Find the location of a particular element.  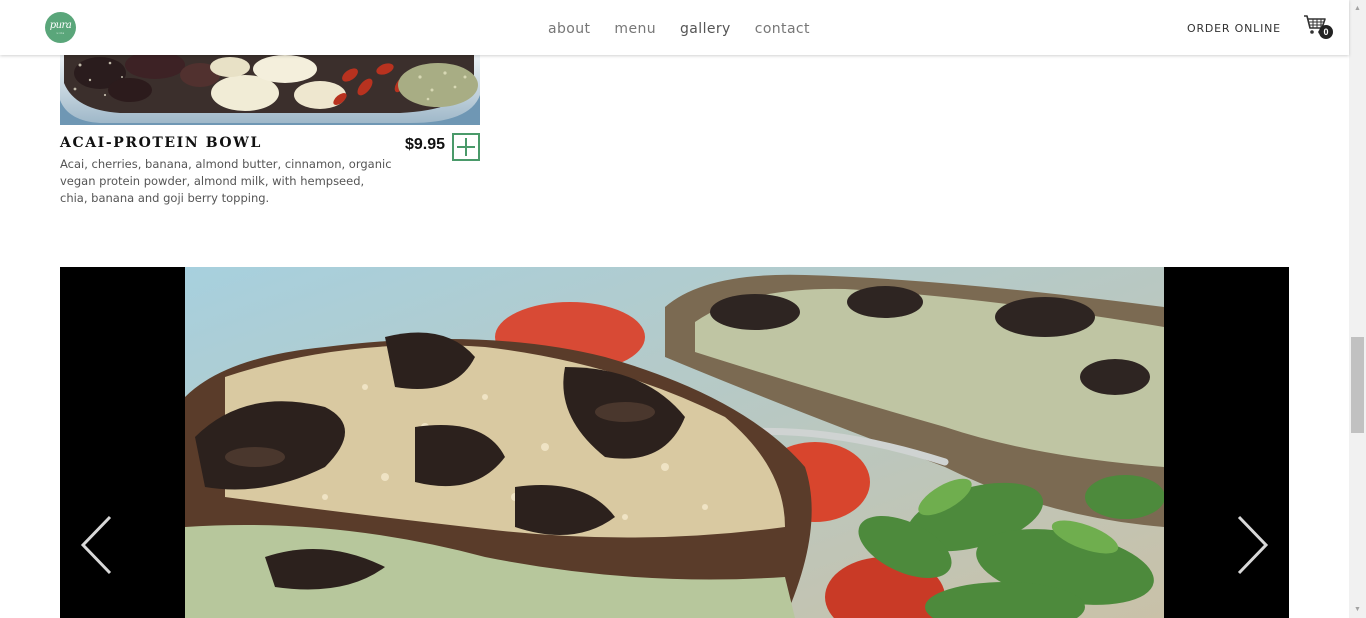

gallery-next-button is located at coordinates (1252, 545).